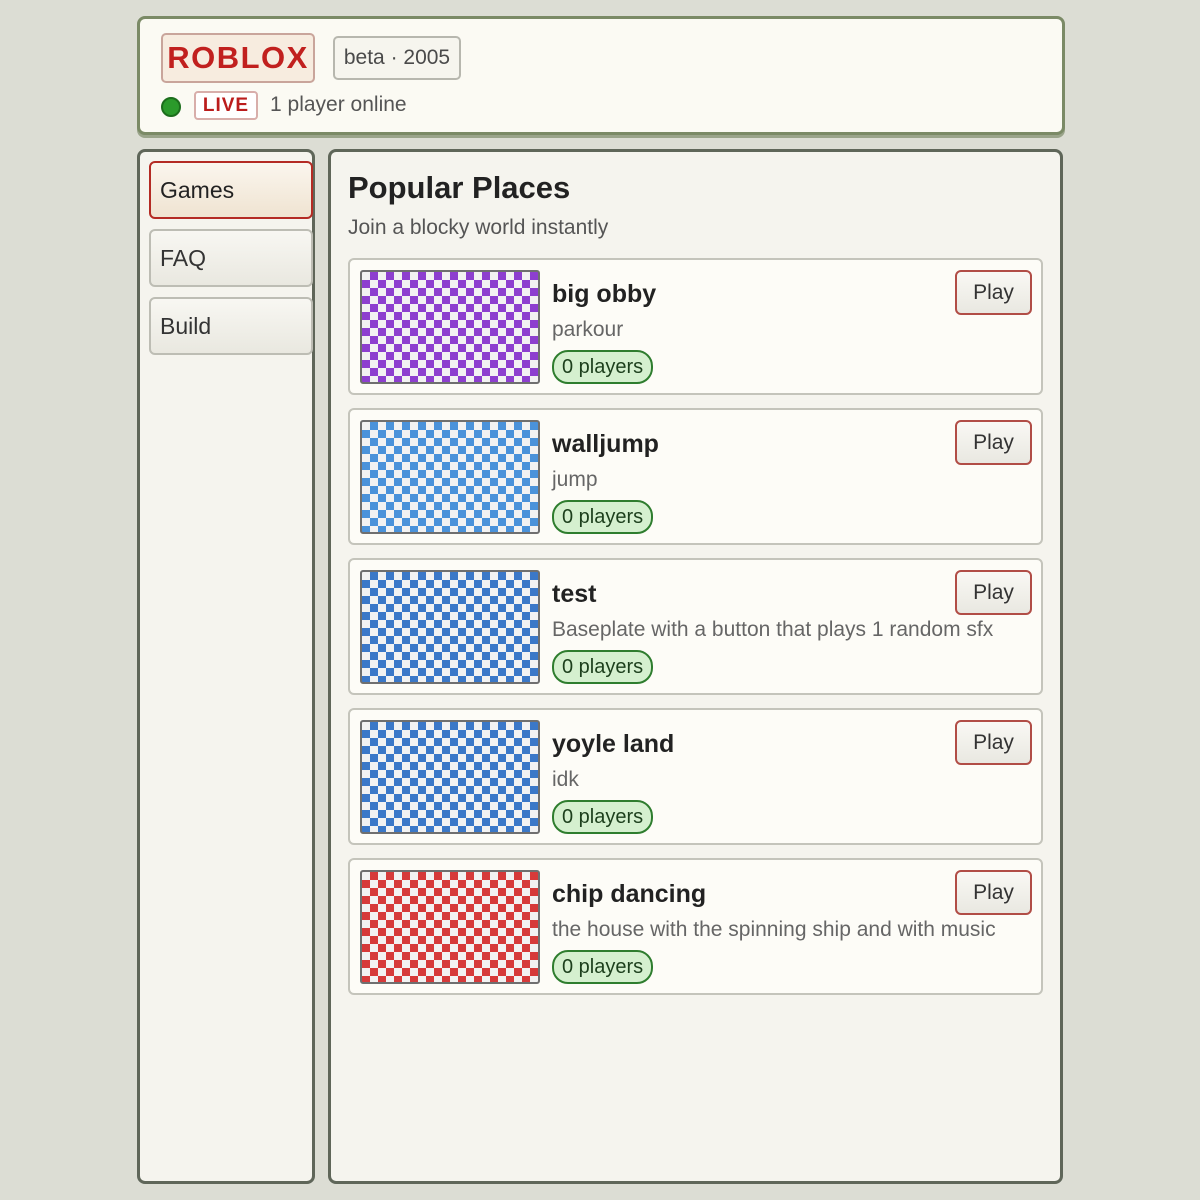 This screenshot has width=1200, height=1200. I want to click on page-subtitle: Join a blocky world instantly, so click(478, 227).